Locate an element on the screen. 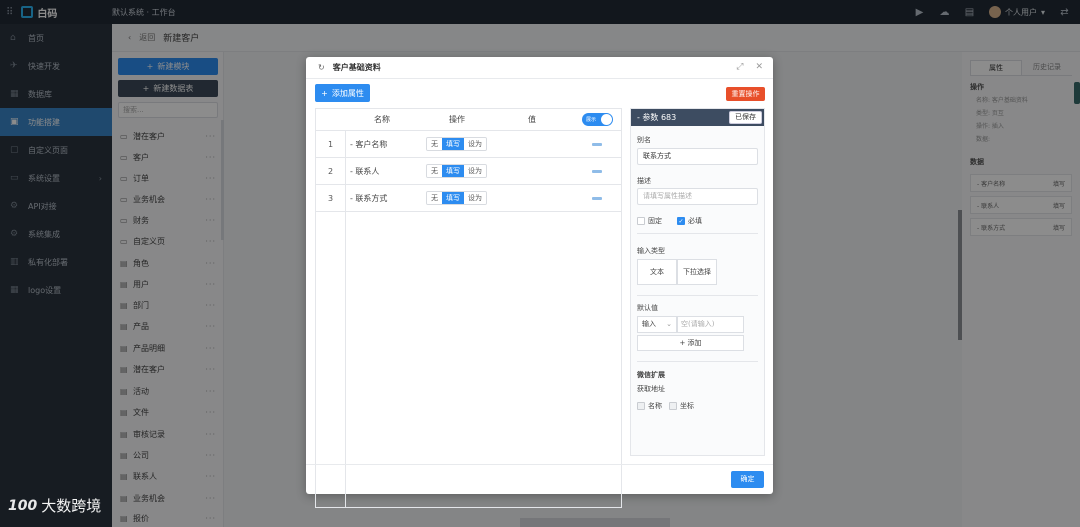 This screenshot has height=527, width=1080. table-row: 3 - 联系方式 无 填写 设为 is located at coordinates (468, 198).